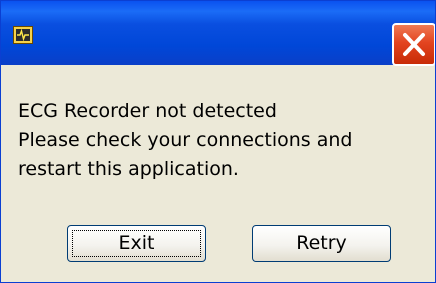 The height and width of the screenshot is (283, 436). What do you see at coordinates (128, 169) in the screenshot?
I see `message-line: restart this application.` at bounding box center [128, 169].